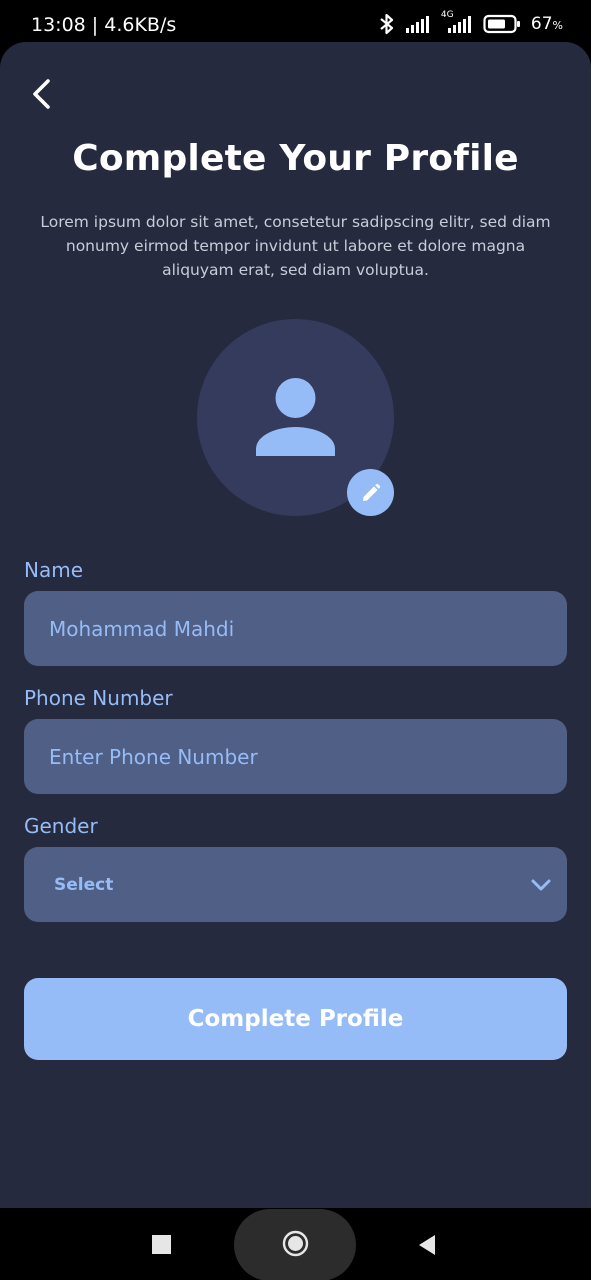 This screenshot has height=1280, width=591. Describe the element at coordinates (541, 885) in the screenshot. I see `chevron-down-icon` at that location.